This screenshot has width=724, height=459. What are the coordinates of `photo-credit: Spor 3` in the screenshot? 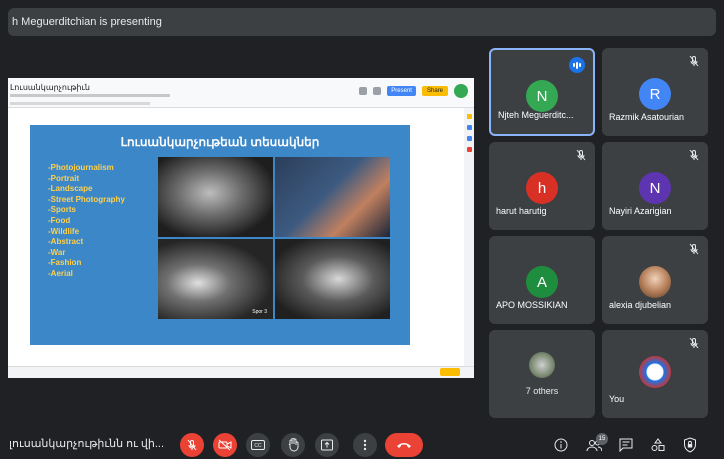 It's located at (259, 312).